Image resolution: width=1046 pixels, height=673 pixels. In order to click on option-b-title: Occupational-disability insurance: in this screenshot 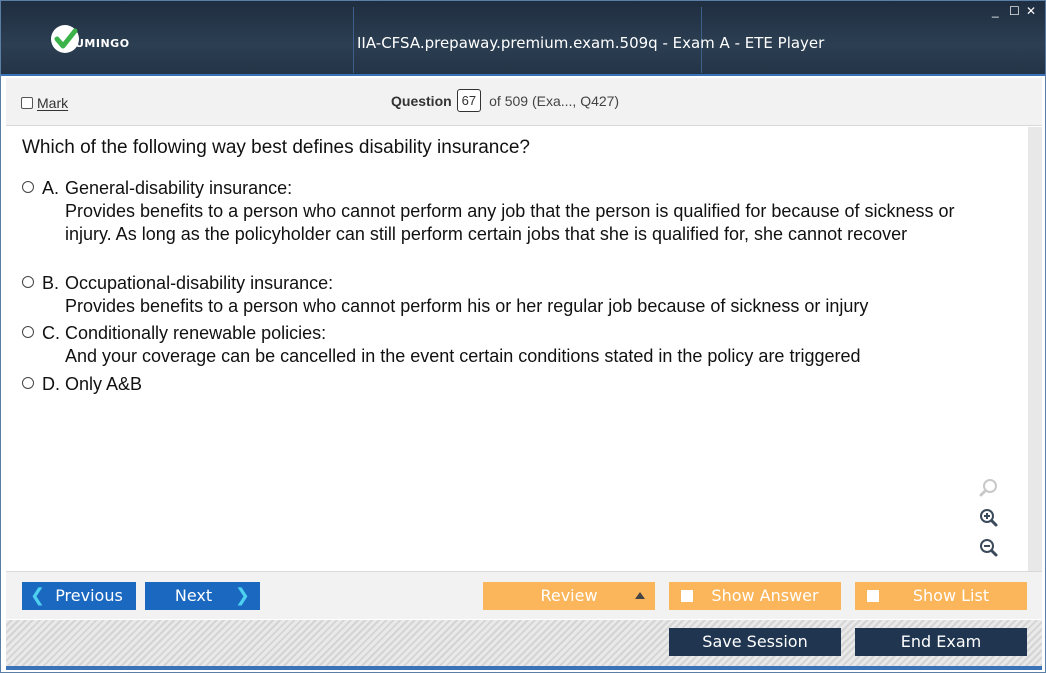, I will do `click(199, 283)`.